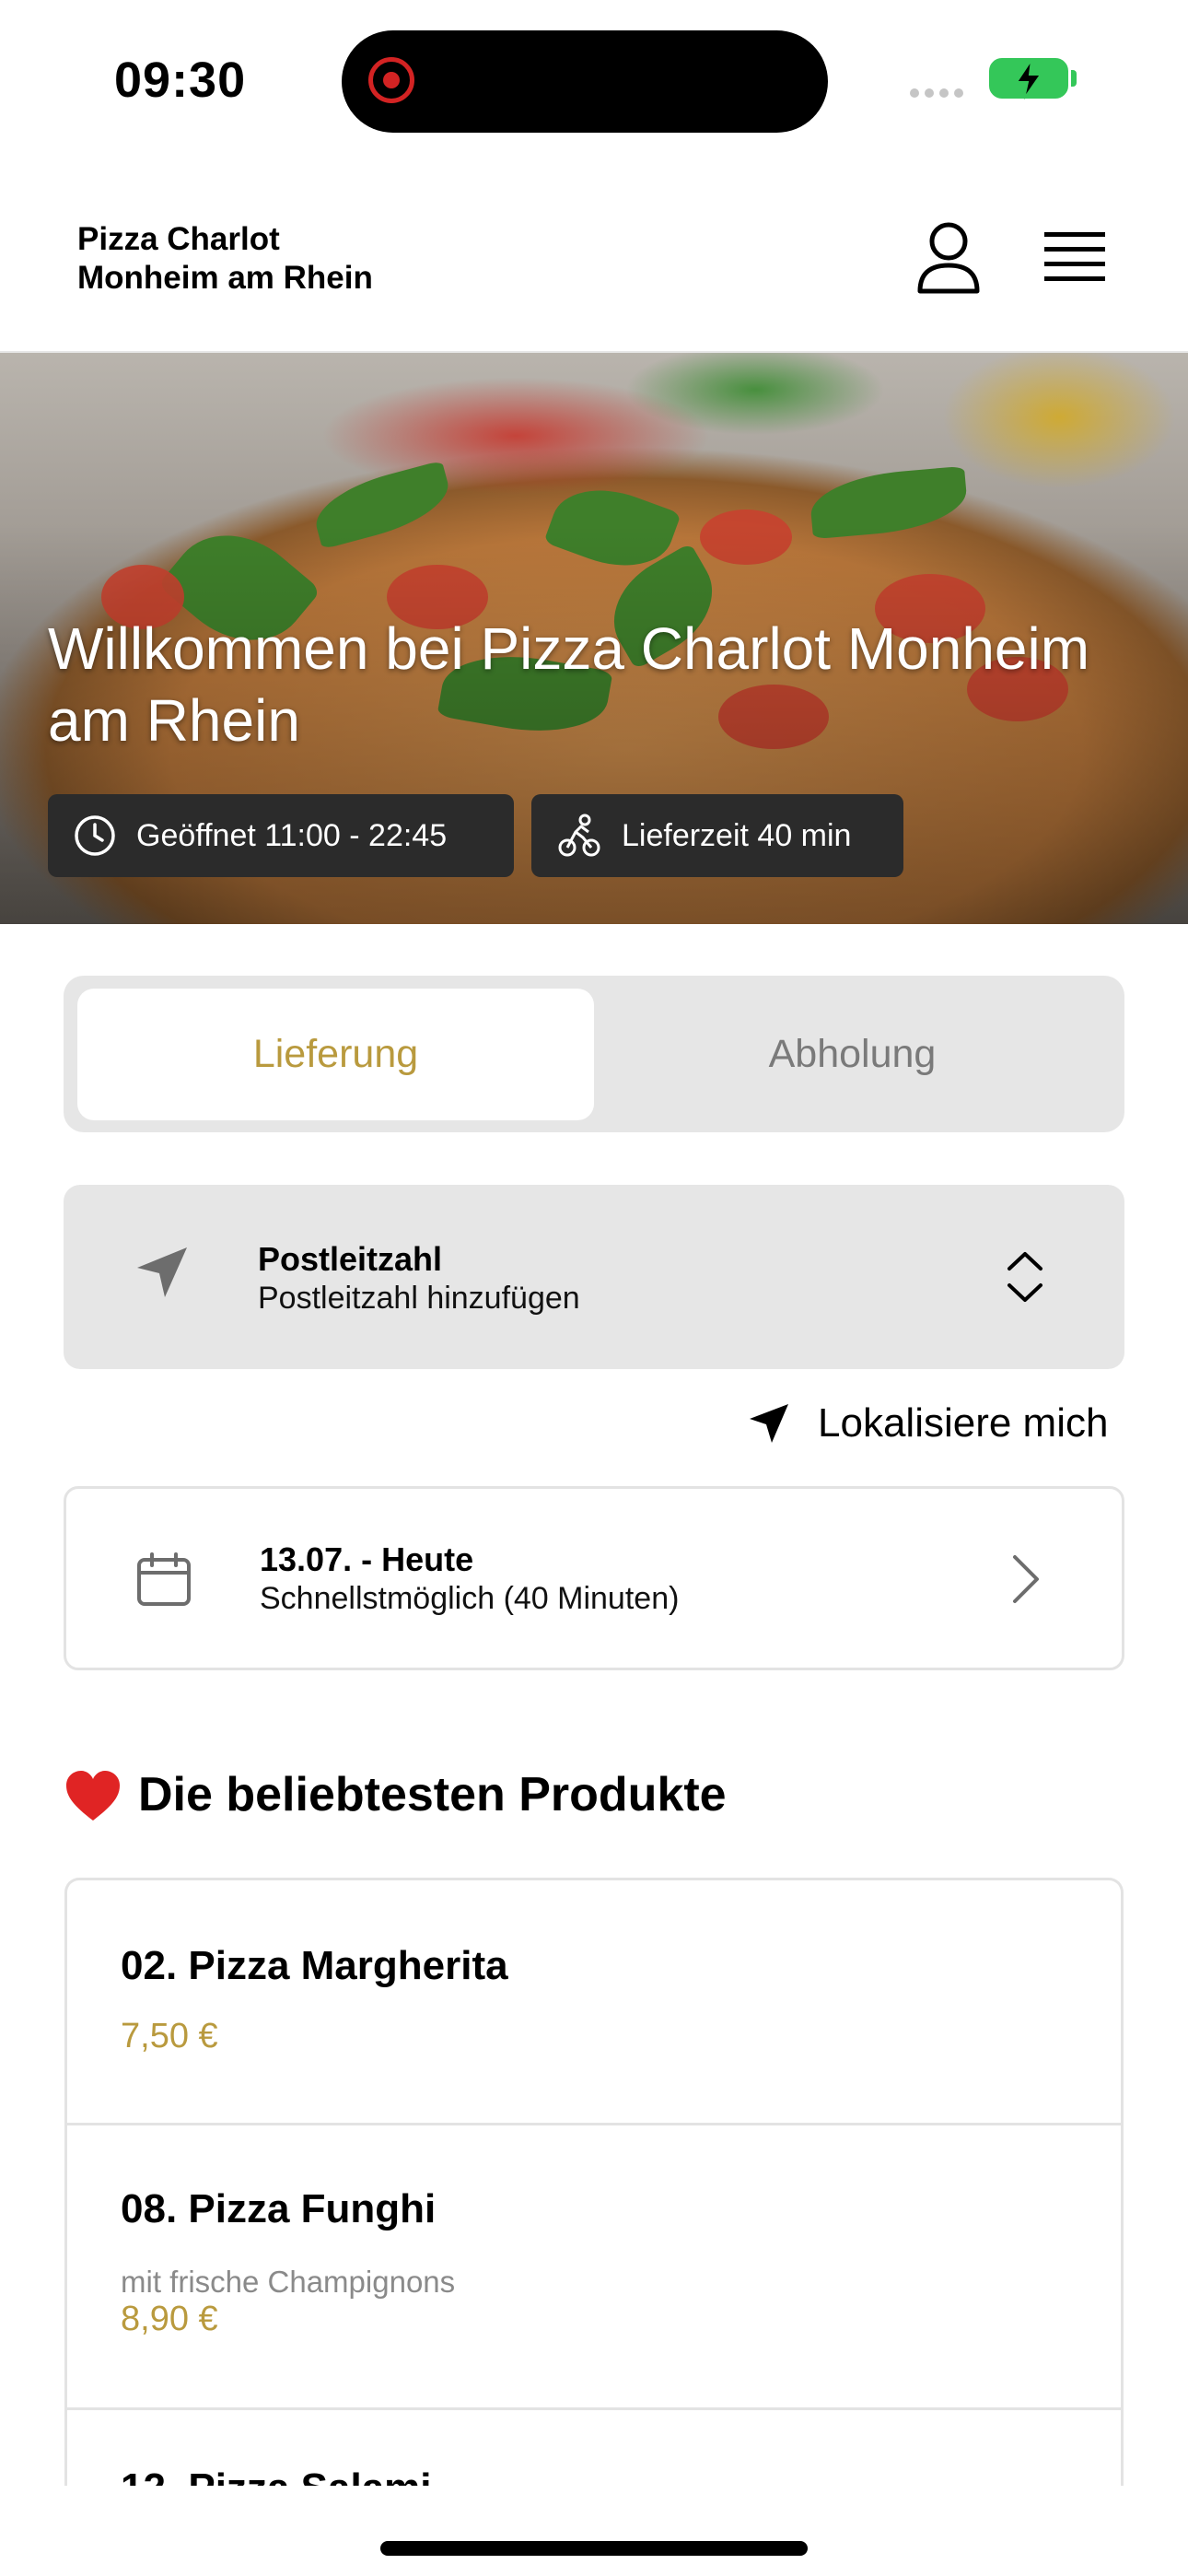 This screenshot has height=2576, width=1188. Describe the element at coordinates (1074, 78) in the screenshot. I see `battery-cap` at that location.